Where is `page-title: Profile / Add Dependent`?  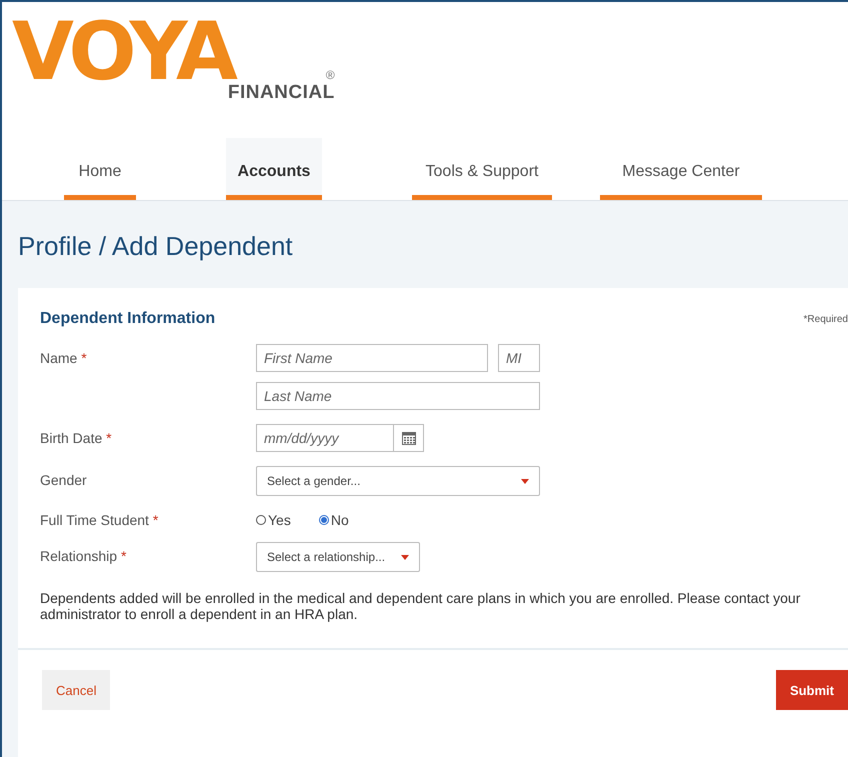 page-title: Profile / Add Dependent is located at coordinates (155, 246).